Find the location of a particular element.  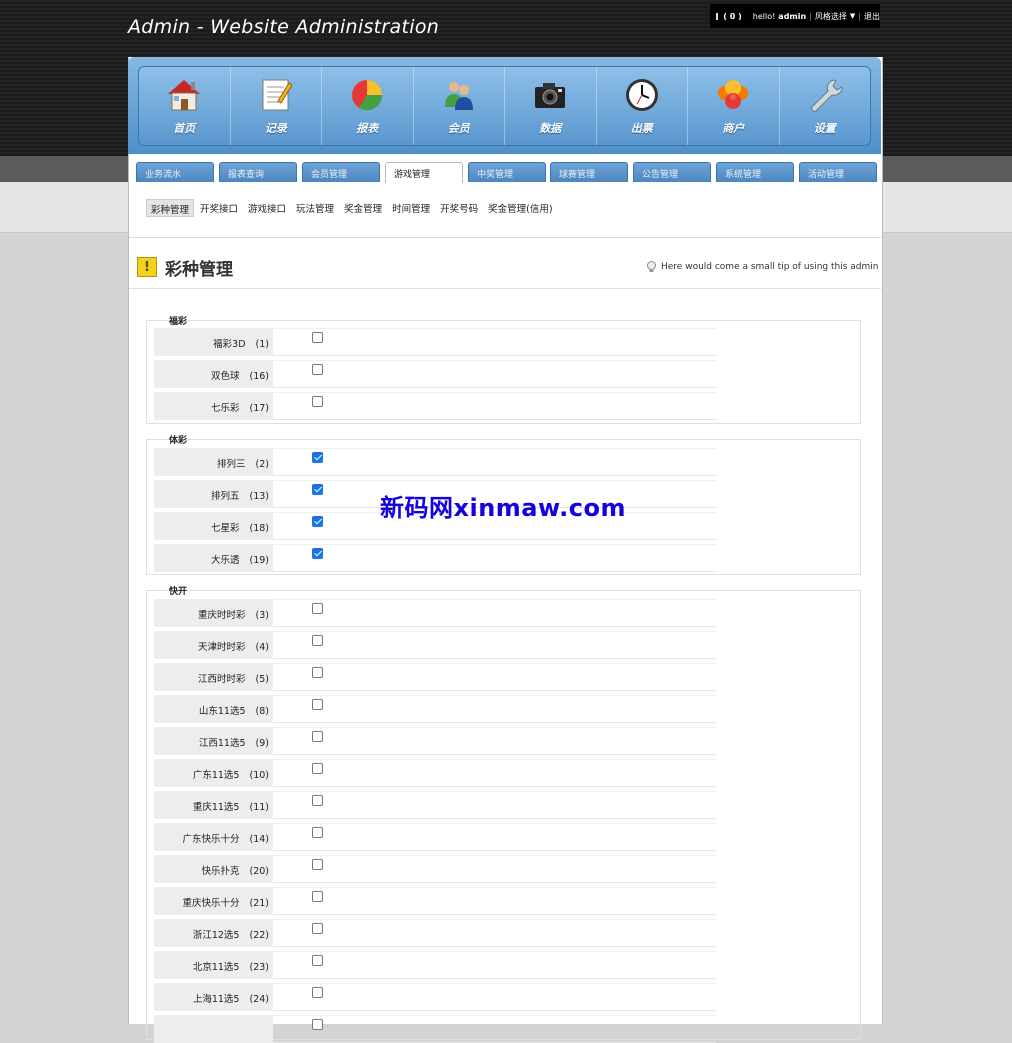

nav-tickets: 出票 is located at coordinates (642, 106).